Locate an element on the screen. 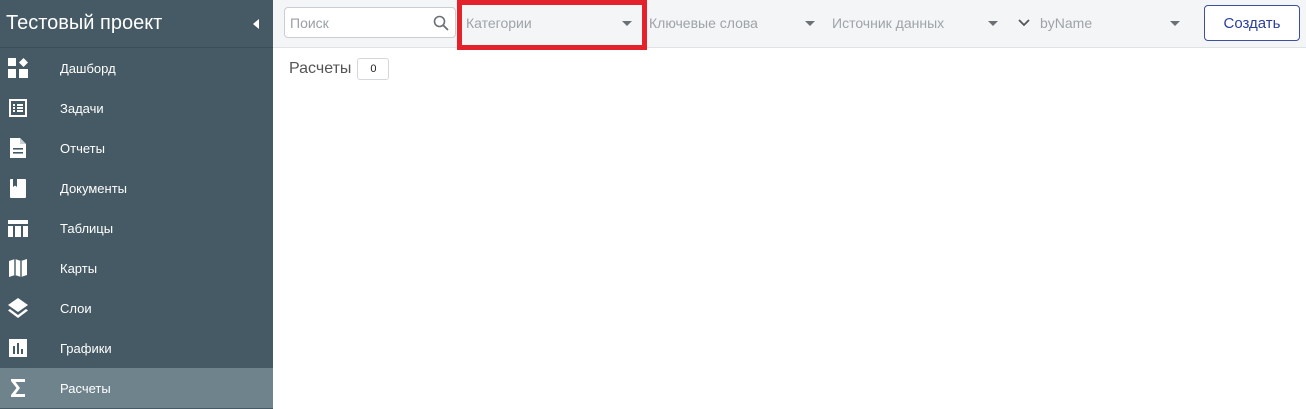 This screenshot has height=409, width=1306. collapse-sidebar-button is located at coordinates (256, 24).